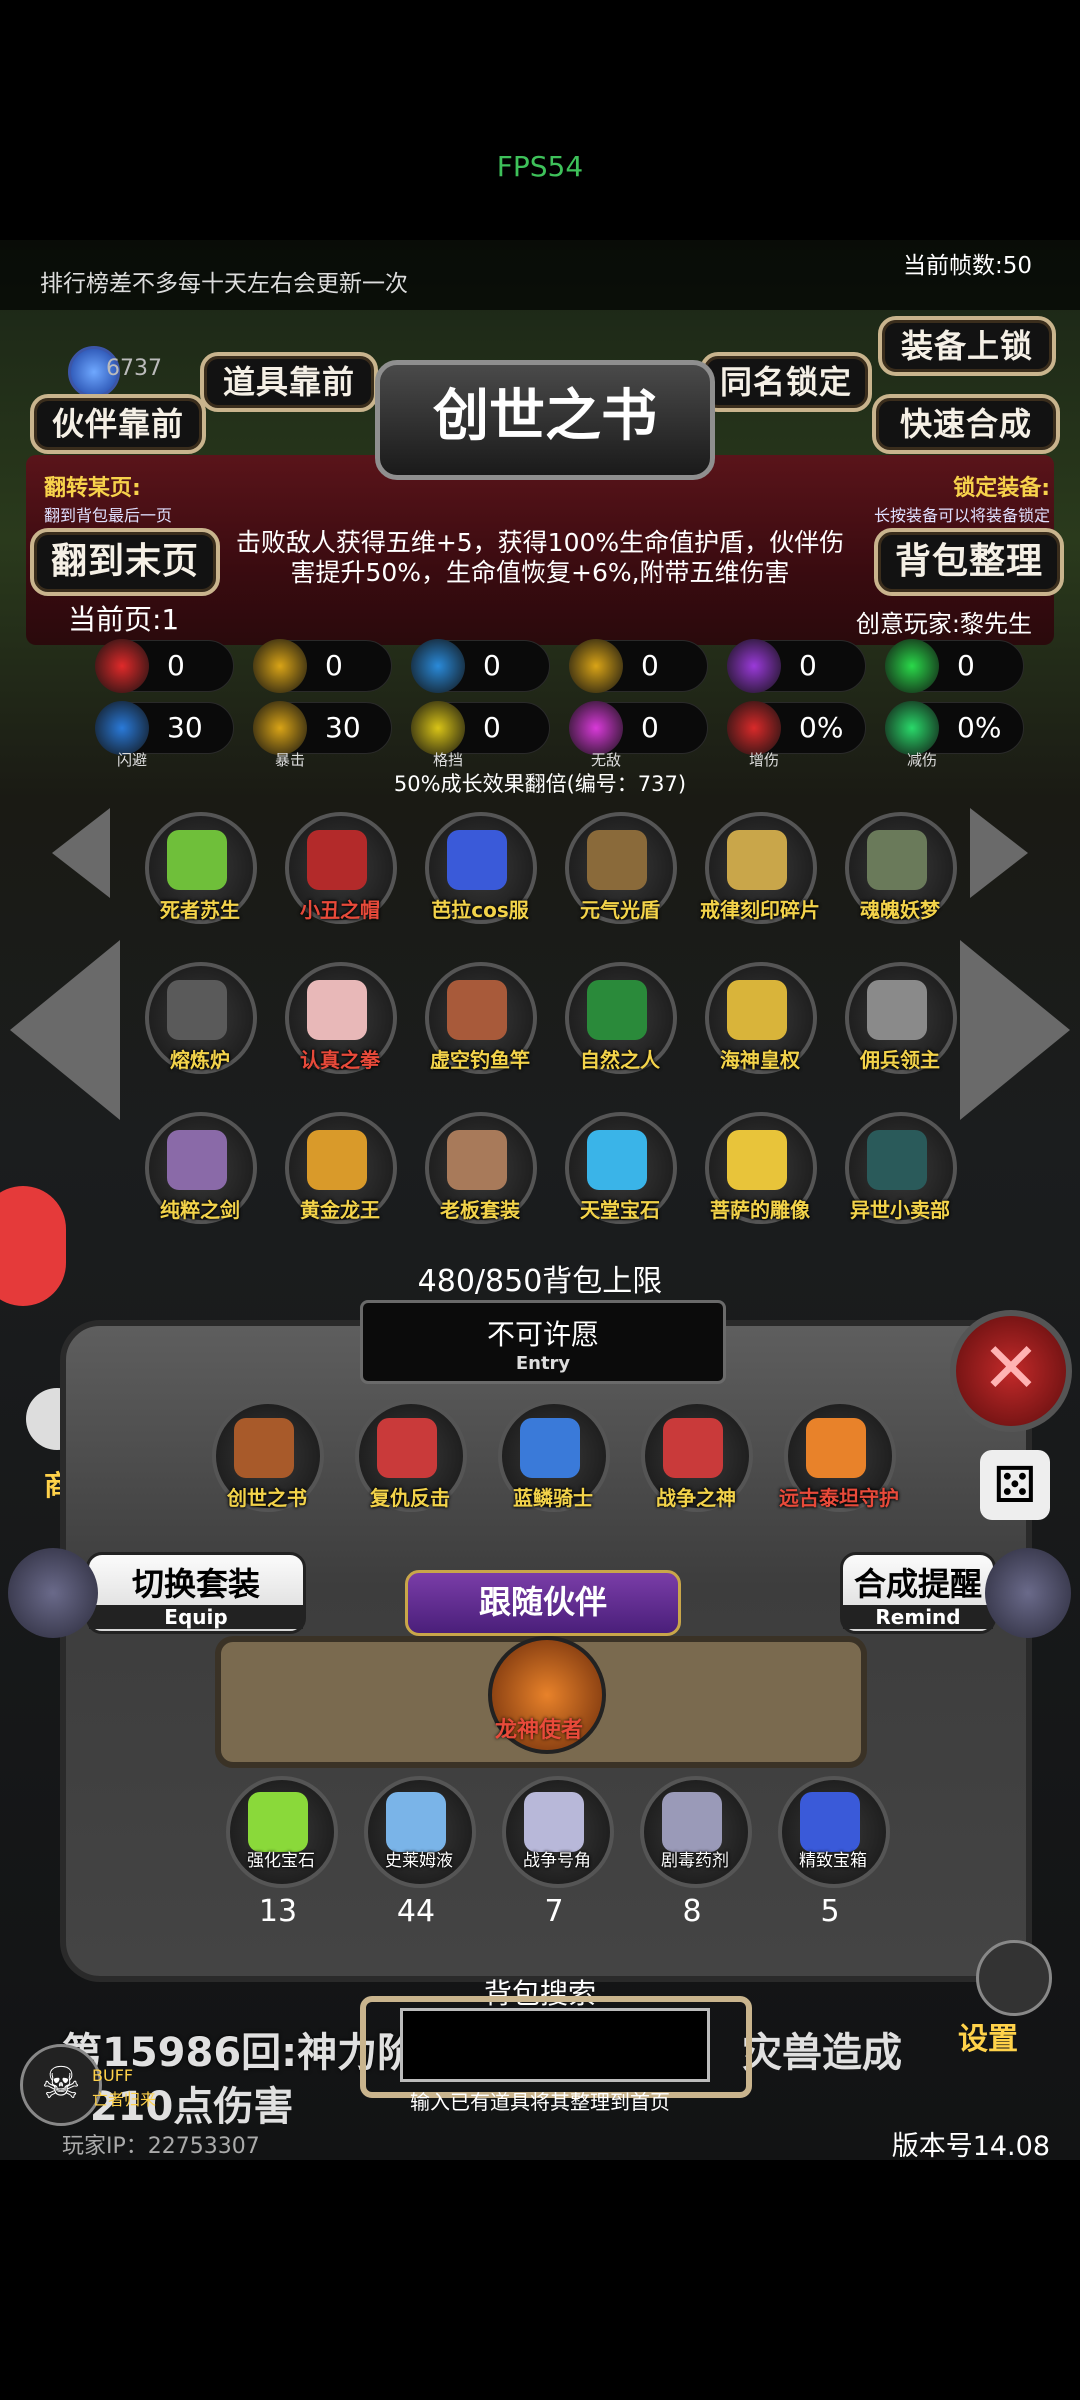  What do you see at coordinates (176, 665) in the screenshot?
I see `stat-value: 0` at bounding box center [176, 665].